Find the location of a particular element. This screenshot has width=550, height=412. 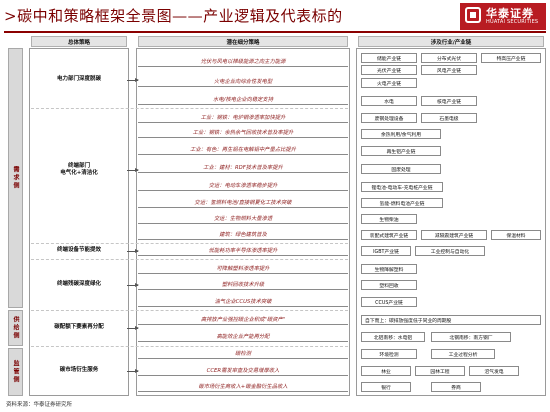

industry-chip: 风电产业链 is located at coordinates (449, 70).